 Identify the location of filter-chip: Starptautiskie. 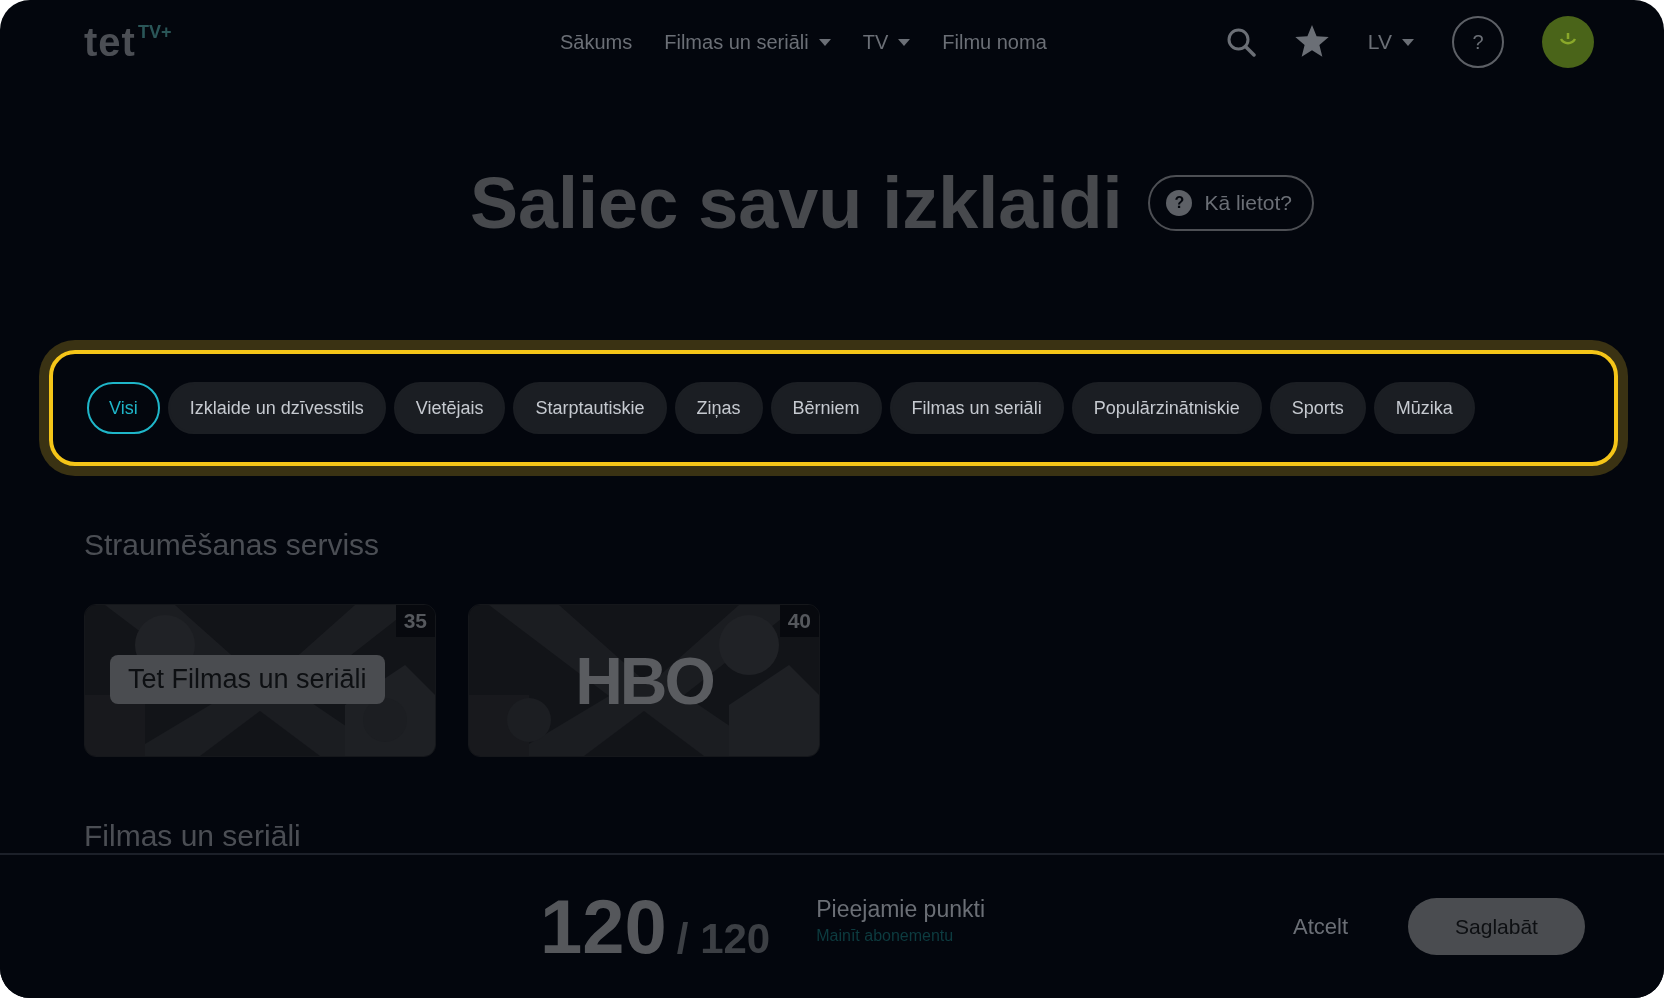
(590, 408).